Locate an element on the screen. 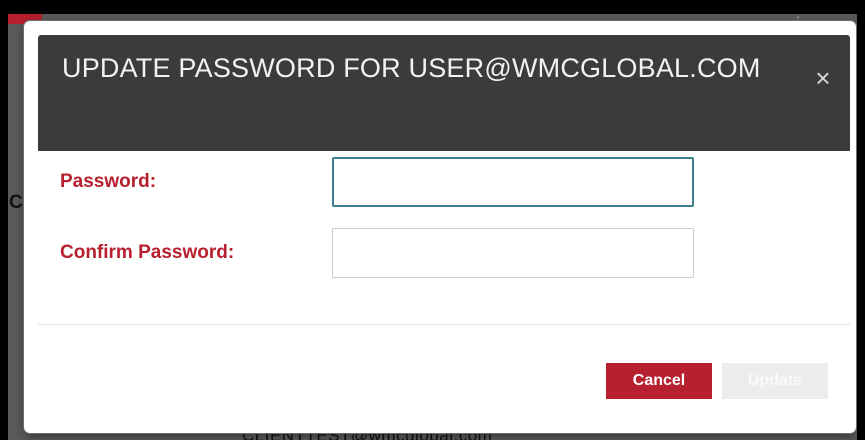  dialog-title: UPDATE PASSWORD FOR USER@WMCGLOBAL.COM is located at coordinates (411, 68).